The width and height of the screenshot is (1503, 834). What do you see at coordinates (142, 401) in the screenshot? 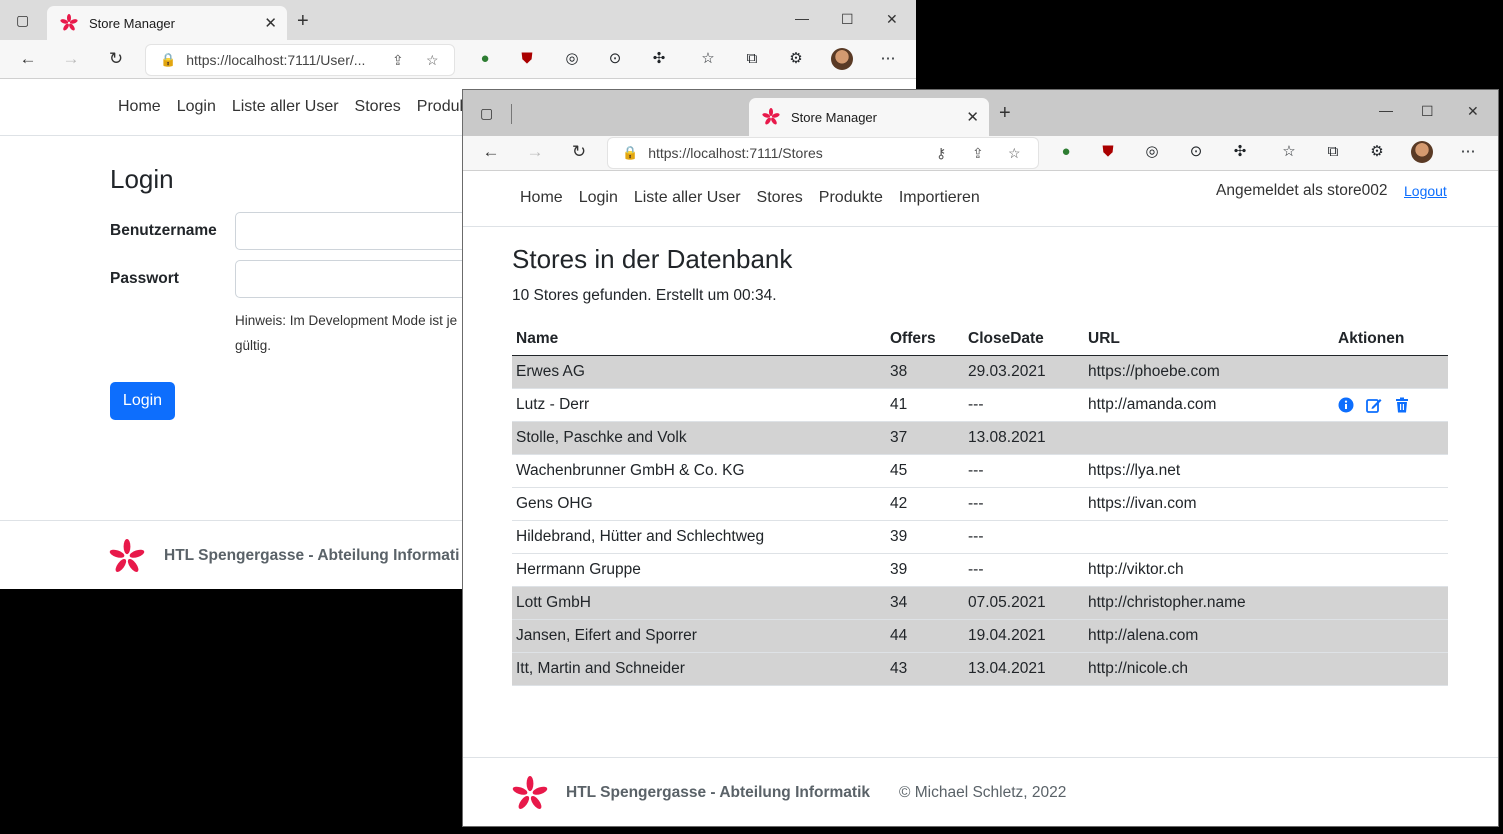
I see `login-button: Login` at bounding box center [142, 401].